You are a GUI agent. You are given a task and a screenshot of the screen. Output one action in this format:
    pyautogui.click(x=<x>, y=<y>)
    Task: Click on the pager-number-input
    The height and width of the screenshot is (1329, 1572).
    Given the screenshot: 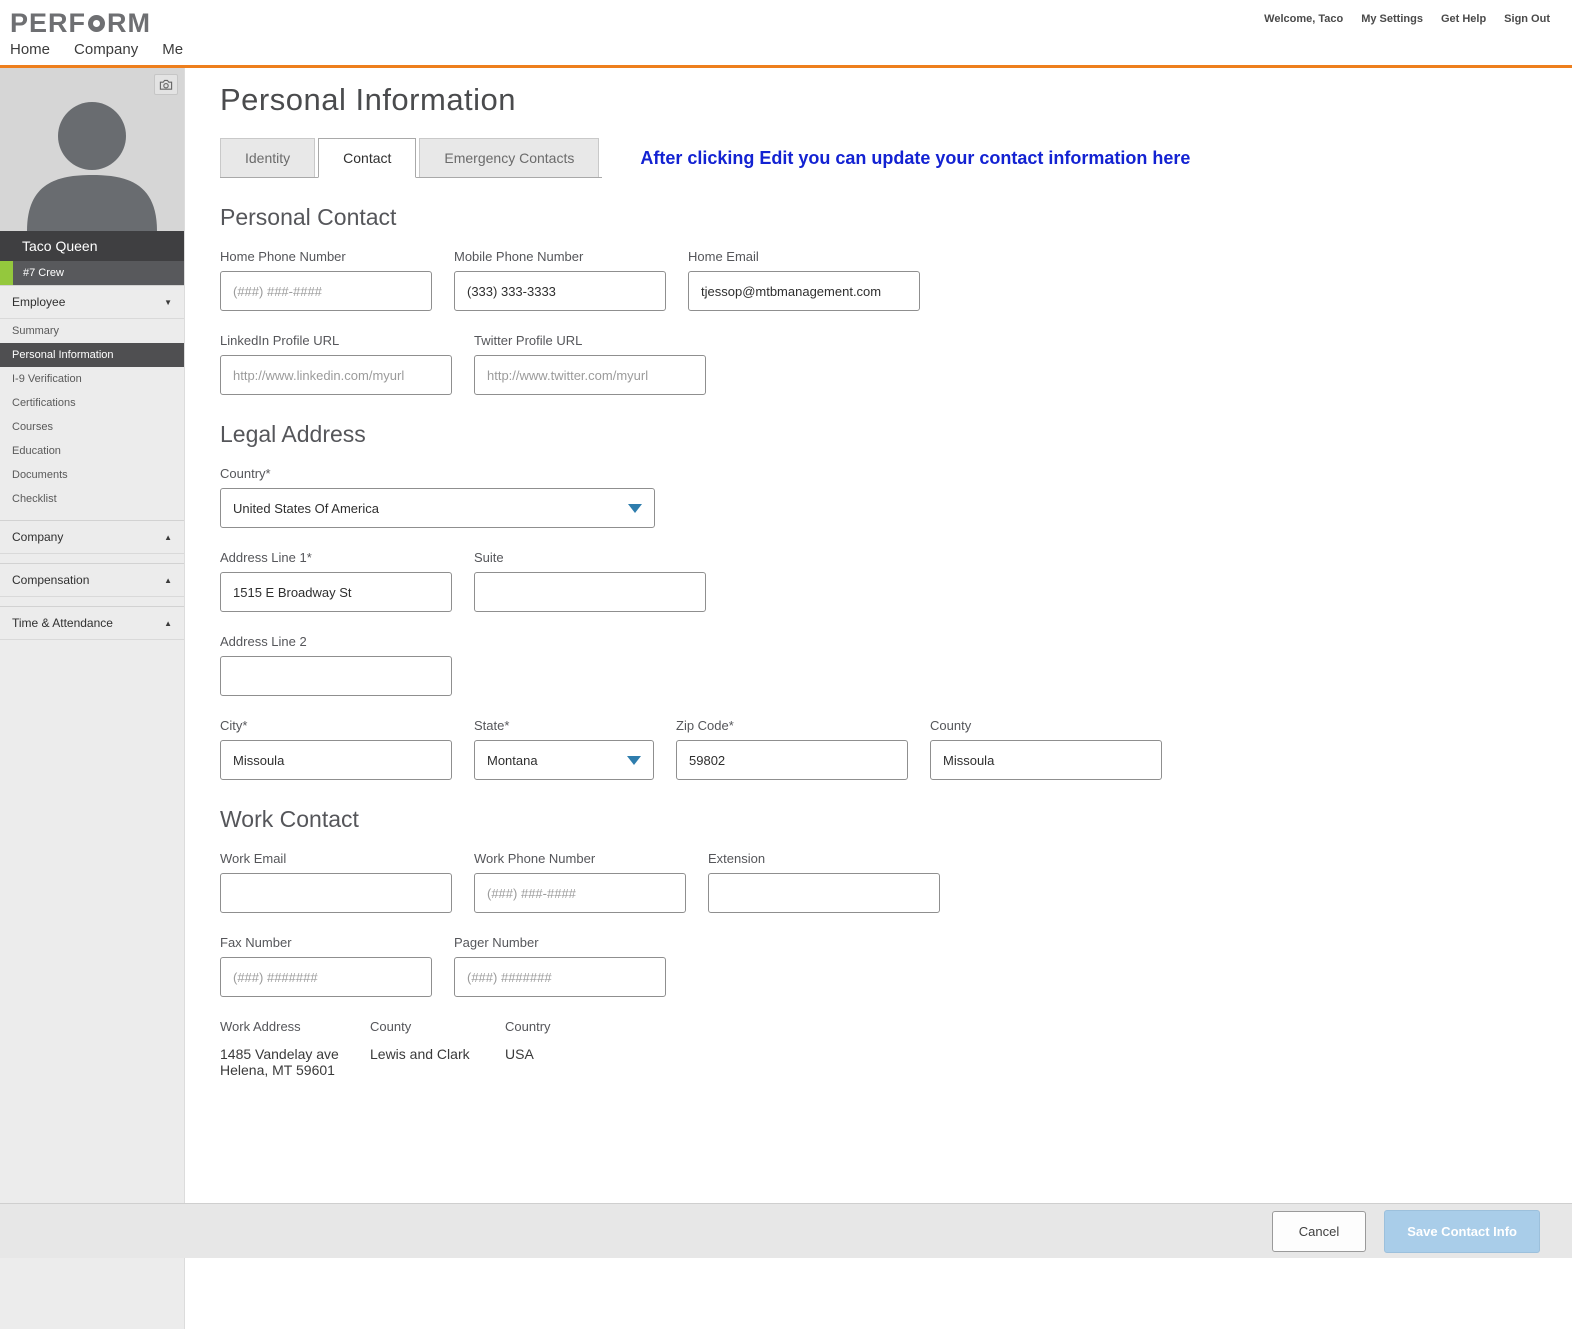 What is the action you would take?
    pyautogui.click(x=560, y=977)
    